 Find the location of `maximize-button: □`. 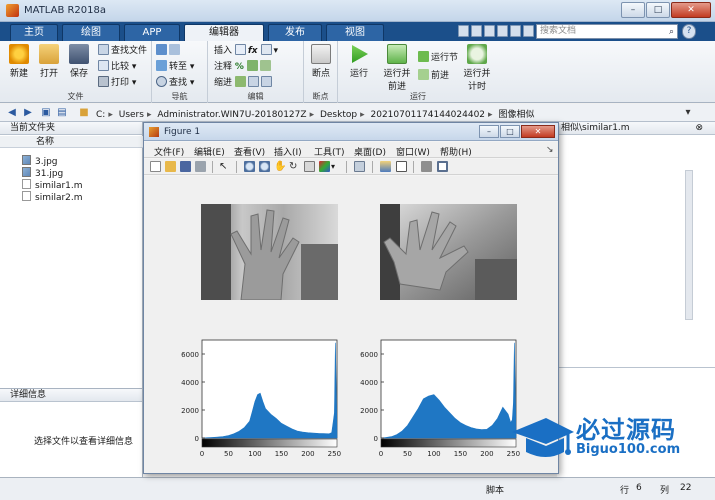

maximize-button: □ is located at coordinates (658, 10).